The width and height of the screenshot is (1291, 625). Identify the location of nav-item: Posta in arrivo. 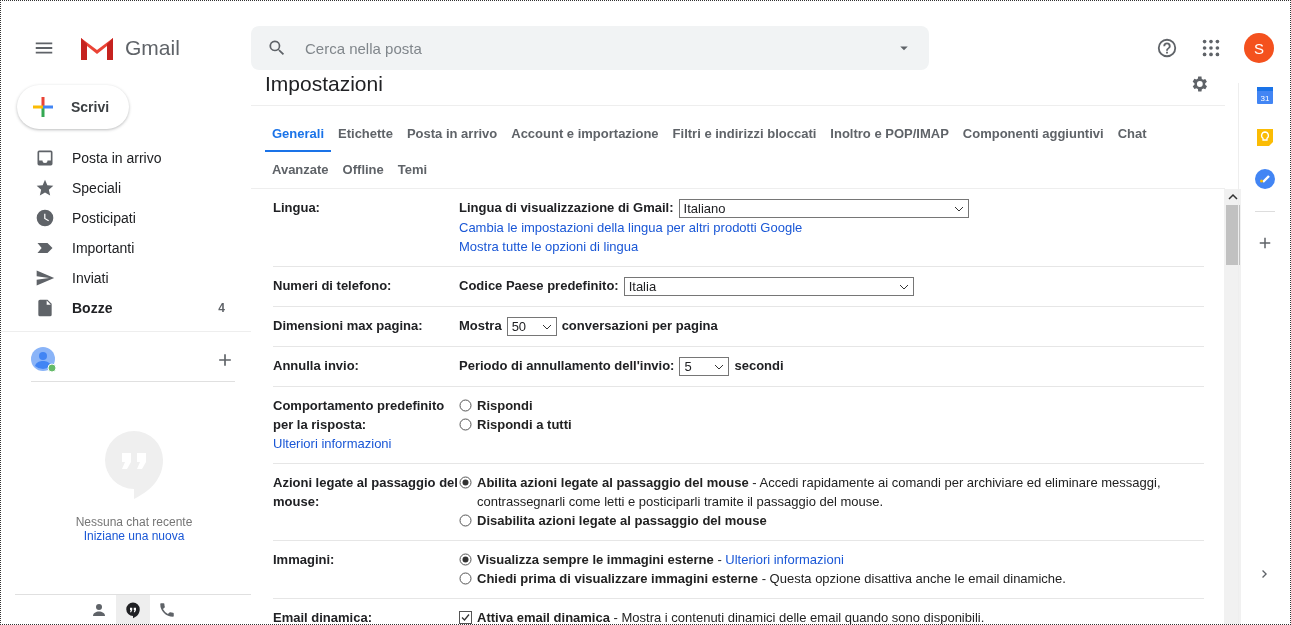
(126, 158).